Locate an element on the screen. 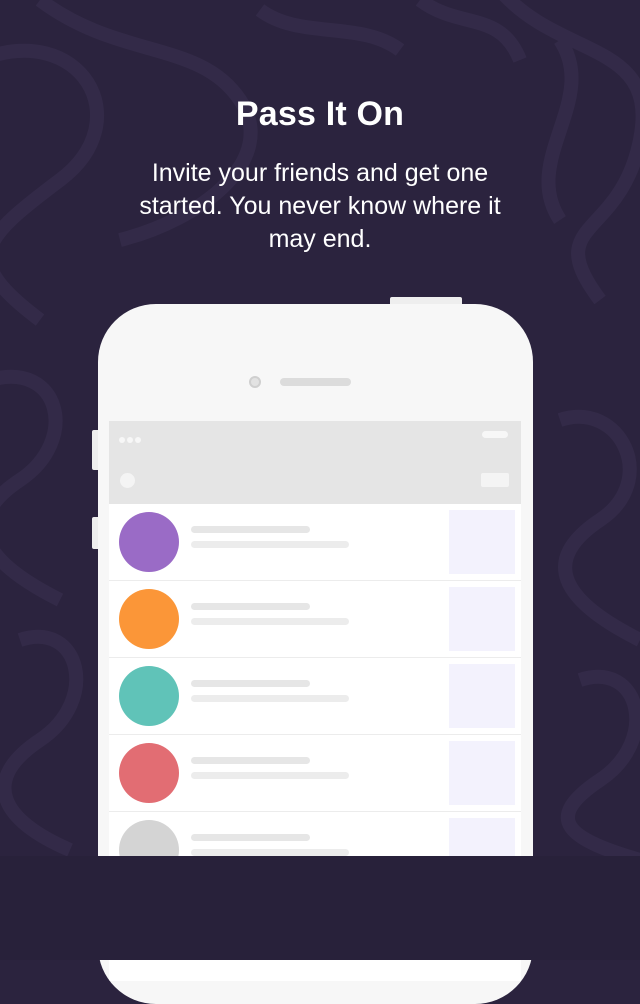 The image size is (640, 1004). phone-camera-icon is located at coordinates (255, 382).